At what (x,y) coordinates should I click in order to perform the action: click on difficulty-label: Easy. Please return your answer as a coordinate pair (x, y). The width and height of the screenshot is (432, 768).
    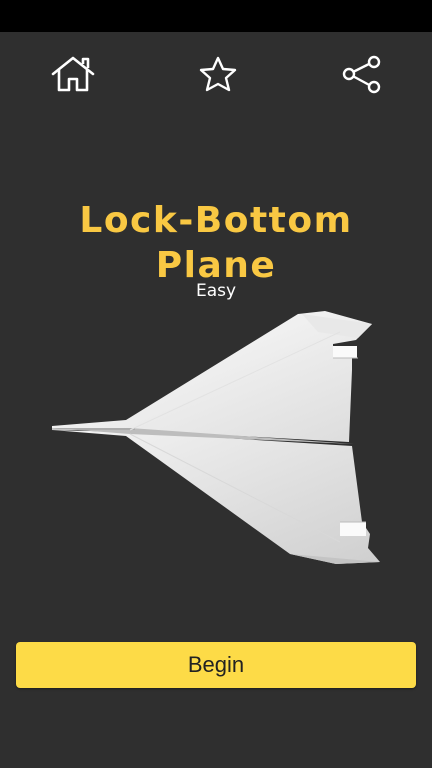
    Looking at the image, I should click on (216, 291).